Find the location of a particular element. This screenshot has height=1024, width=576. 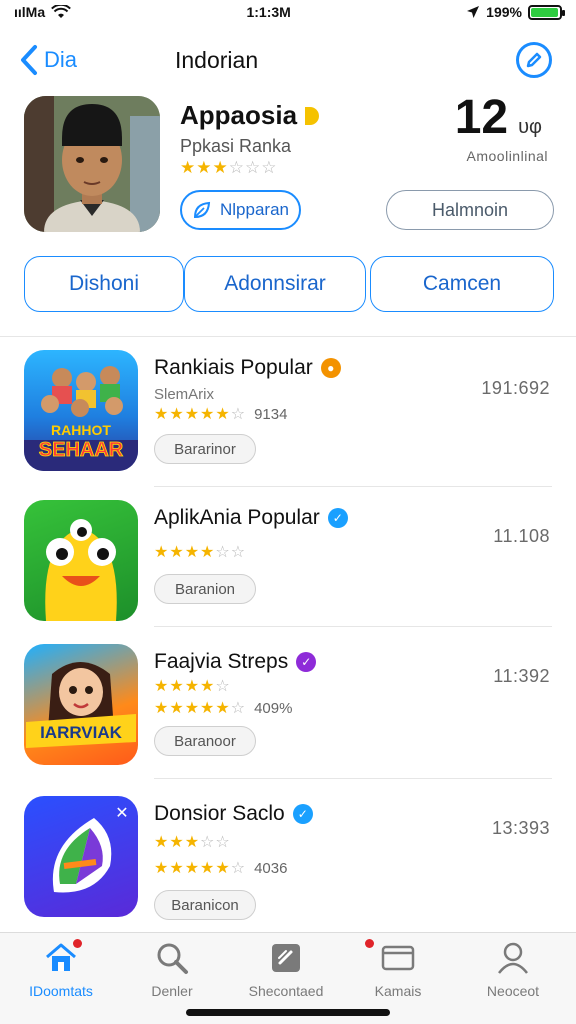

tab-home: IDoomtats is located at coordinates (61, 970).